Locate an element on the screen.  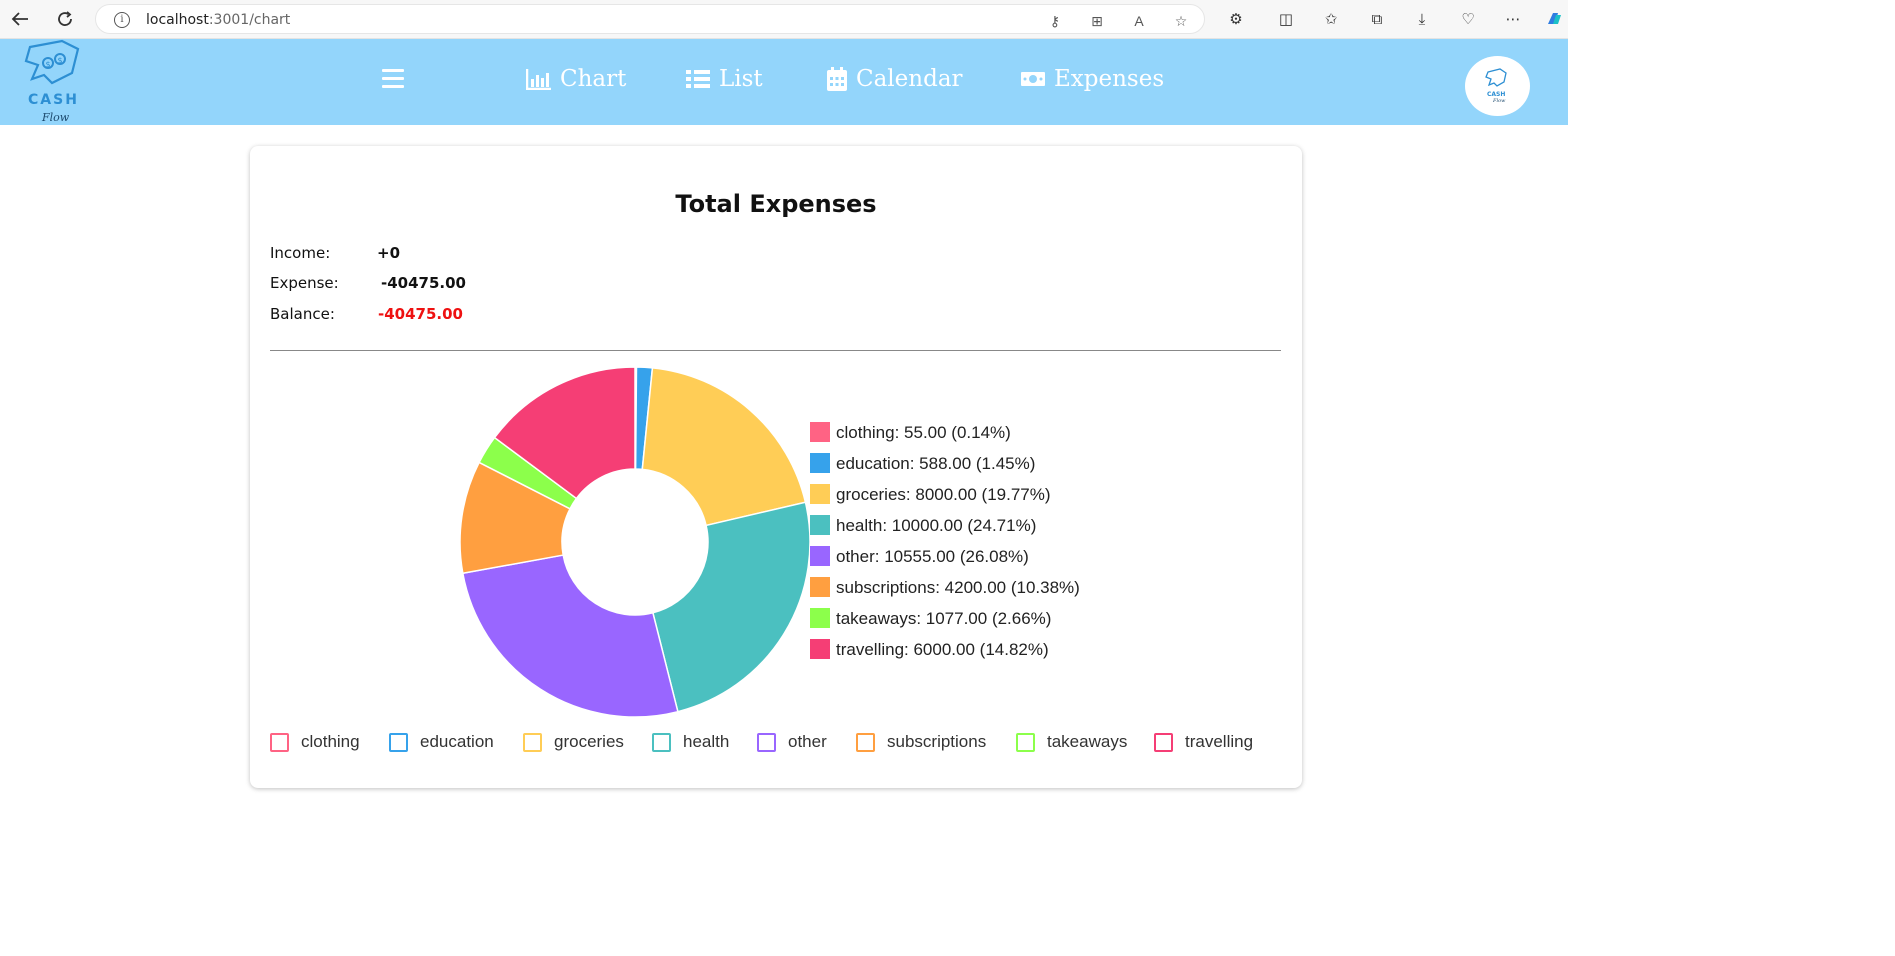
user-avatar: CASH Flow is located at coordinates (1497, 86).